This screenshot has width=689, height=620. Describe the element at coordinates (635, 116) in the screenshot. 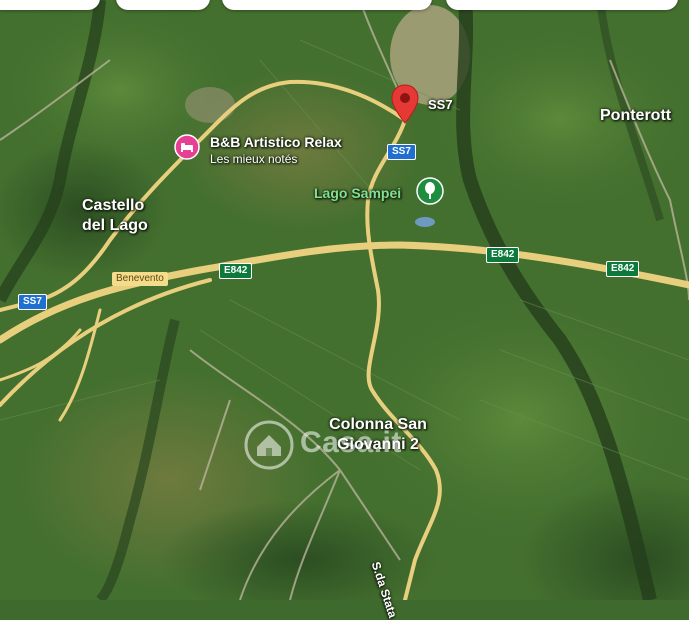

I see `place-label-ponterotto: Ponterott` at that location.